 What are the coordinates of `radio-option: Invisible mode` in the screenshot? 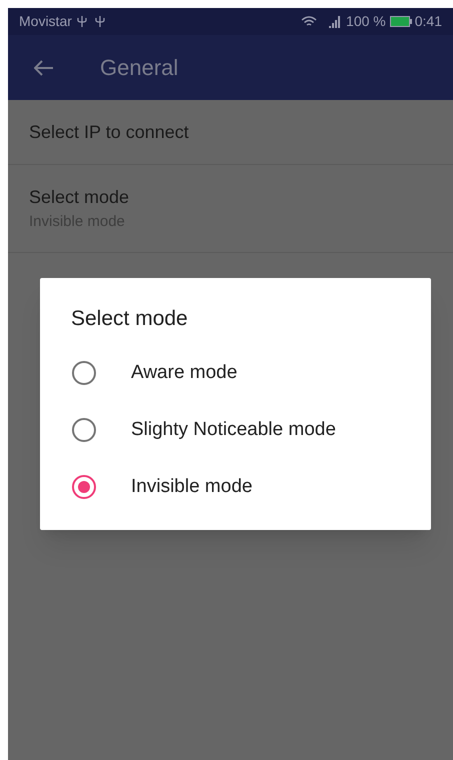 It's located at (235, 487).